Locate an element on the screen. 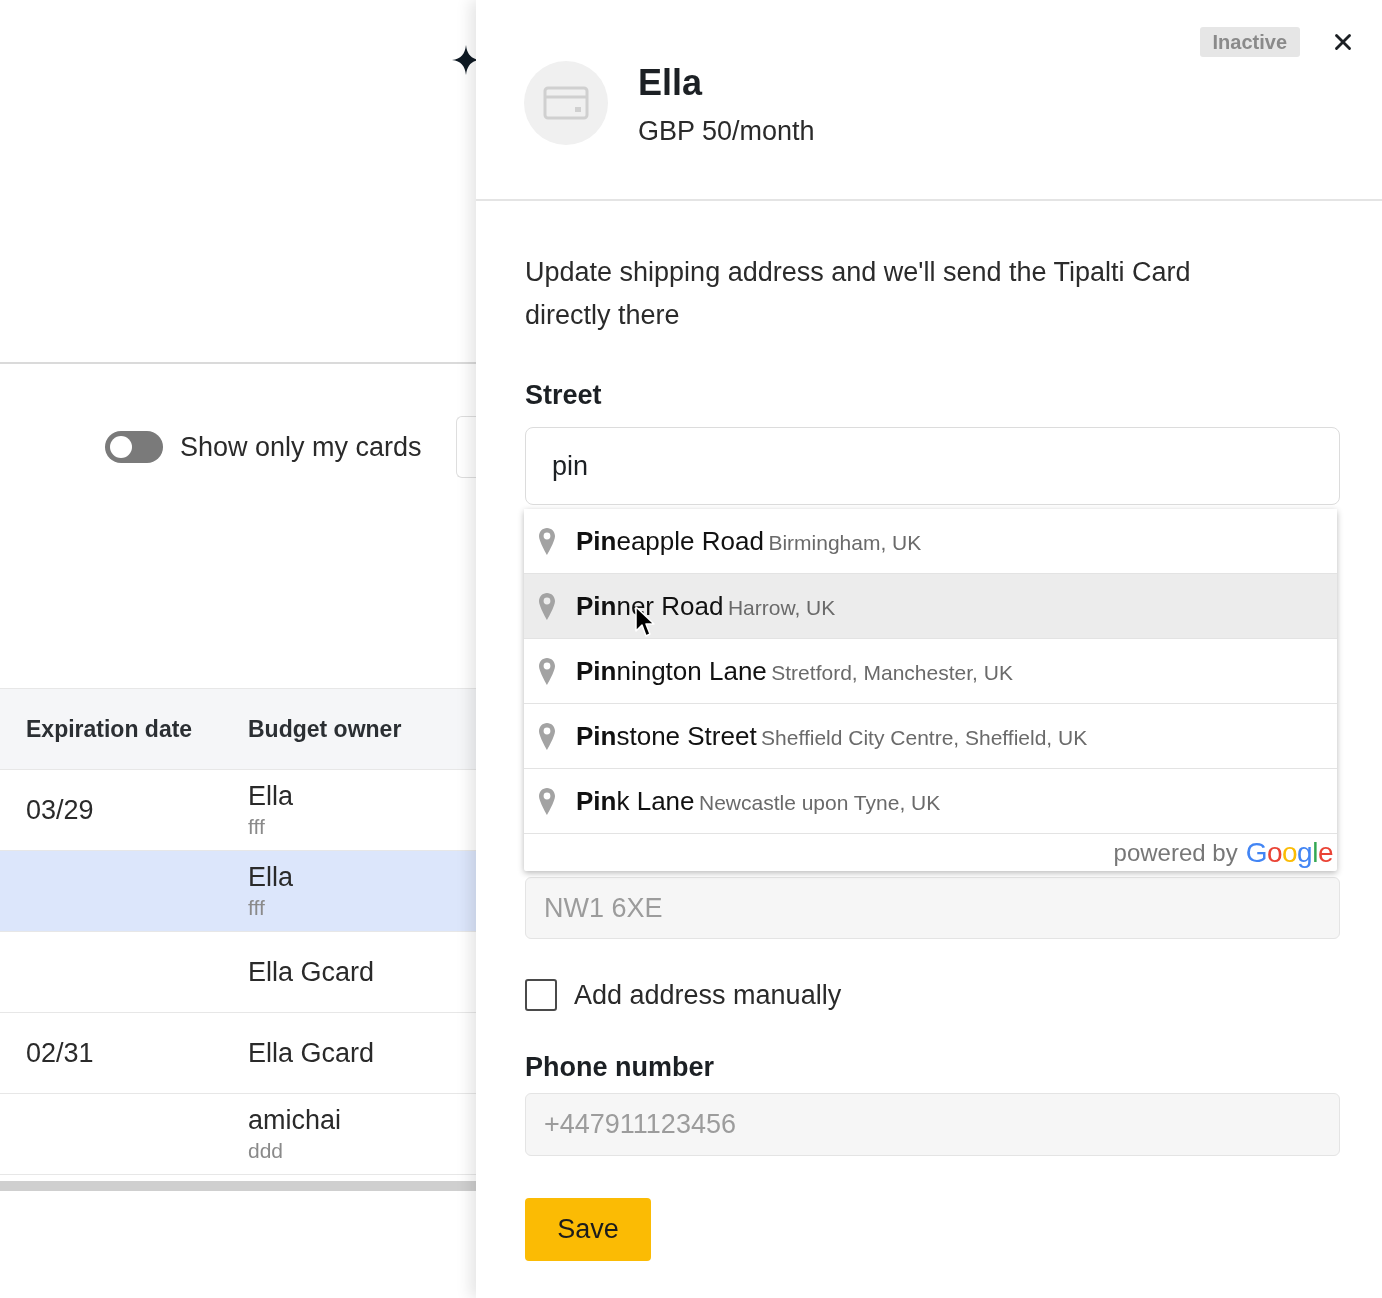  checkbox-label: Add address manually is located at coordinates (708, 995).